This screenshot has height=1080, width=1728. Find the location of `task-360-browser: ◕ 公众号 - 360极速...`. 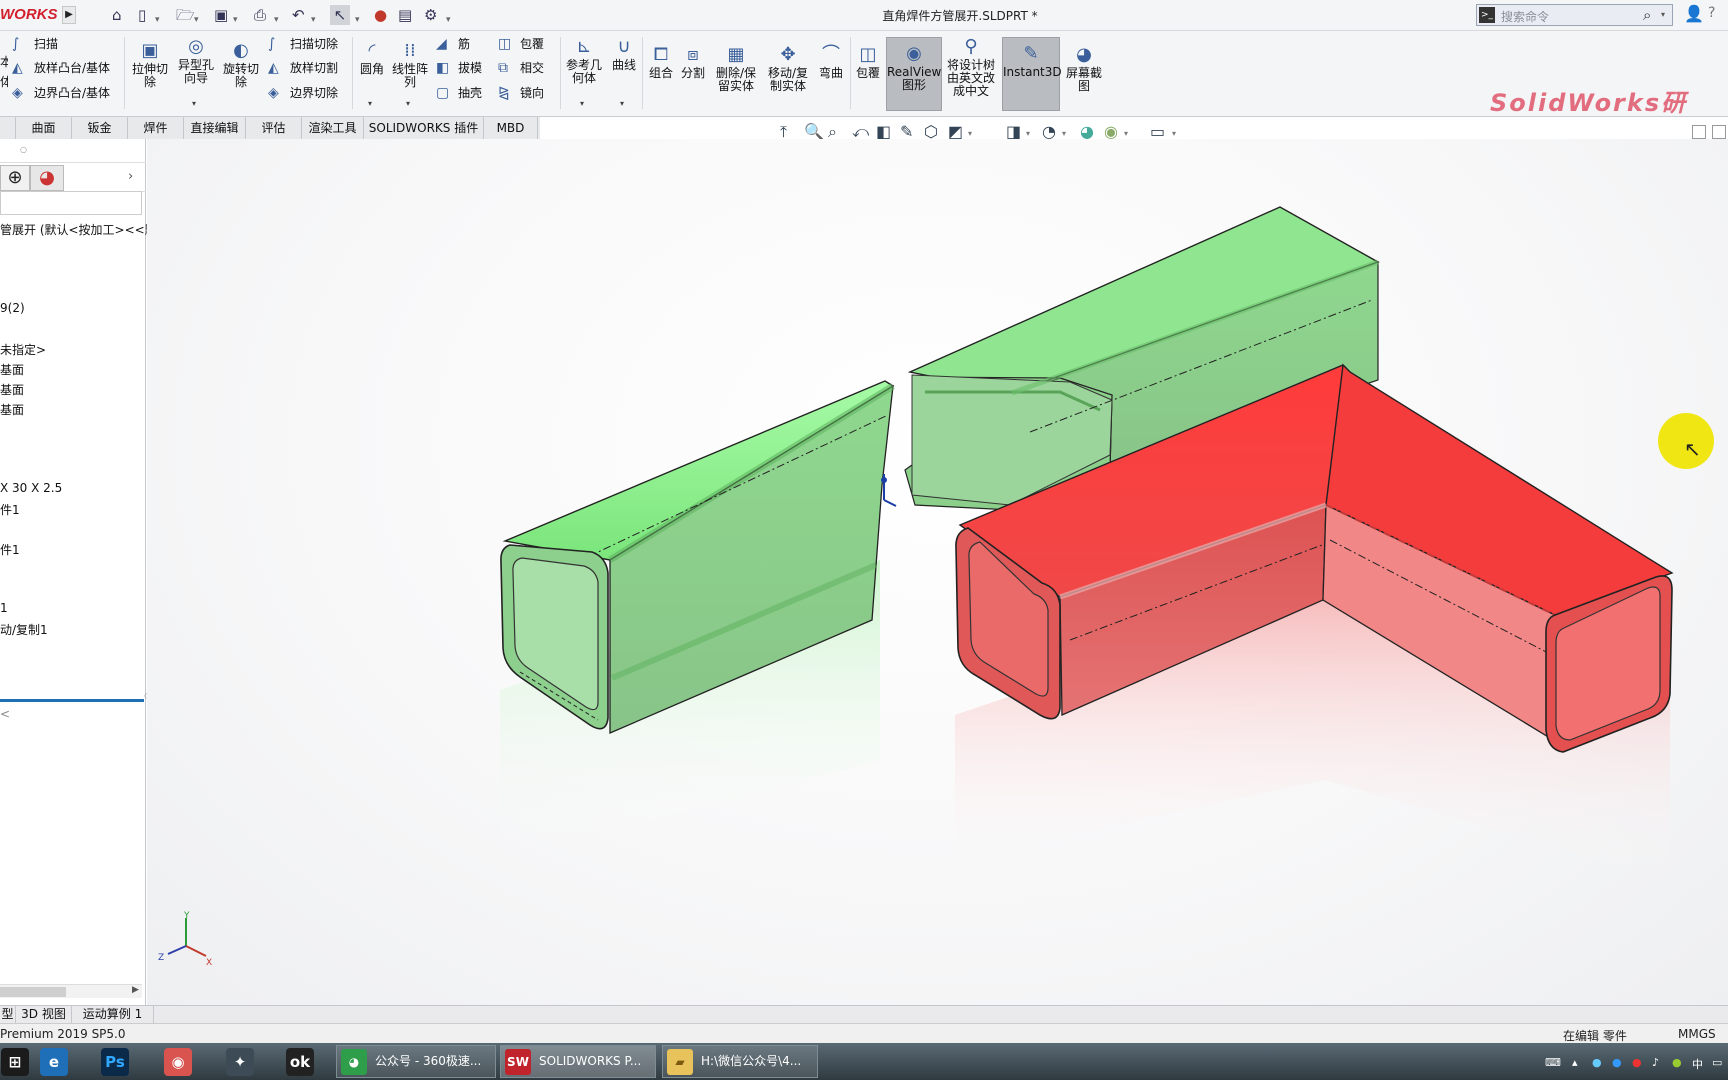

task-360-browser: ◕ 公众号 - 360极速... is located at coordinates (416, 1061).